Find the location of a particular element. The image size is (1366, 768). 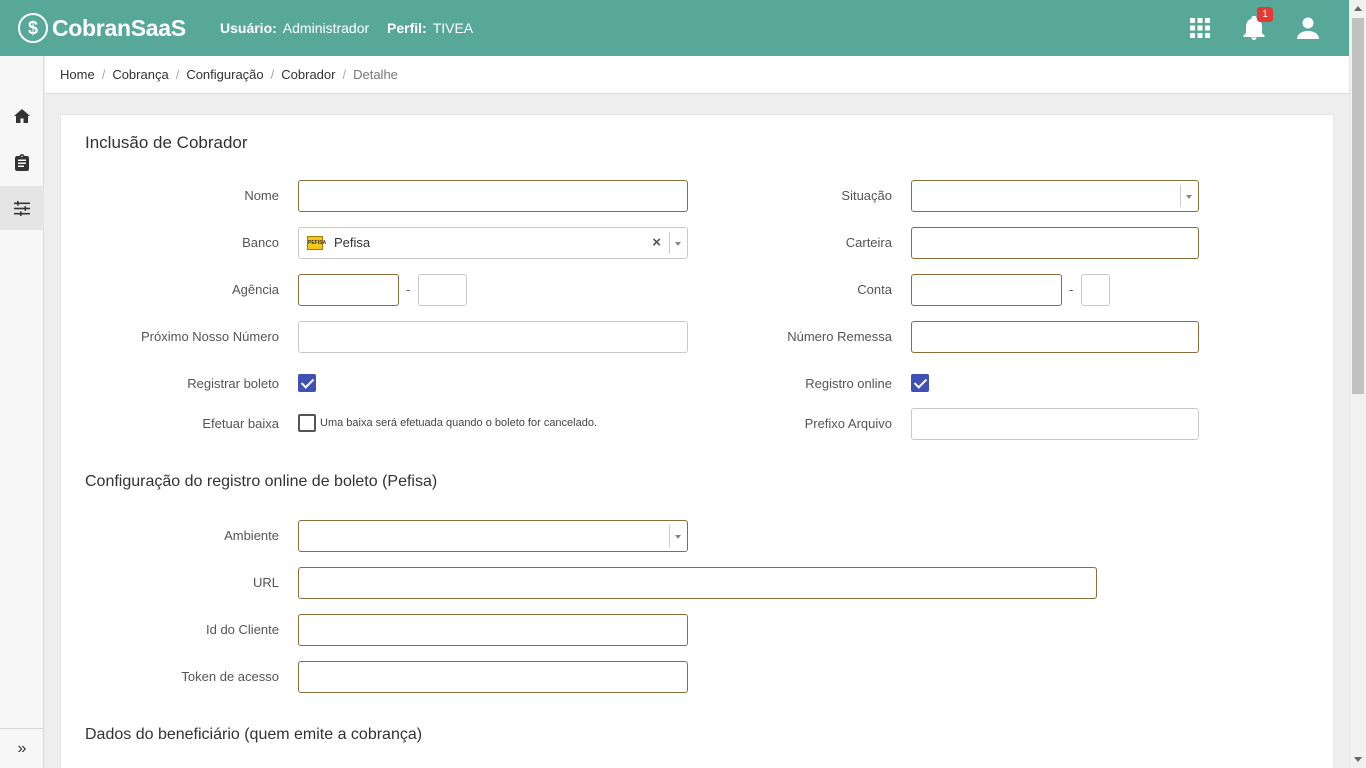

breadcrumb-detalhe: Detalhe is located at coordinates (375, 74).